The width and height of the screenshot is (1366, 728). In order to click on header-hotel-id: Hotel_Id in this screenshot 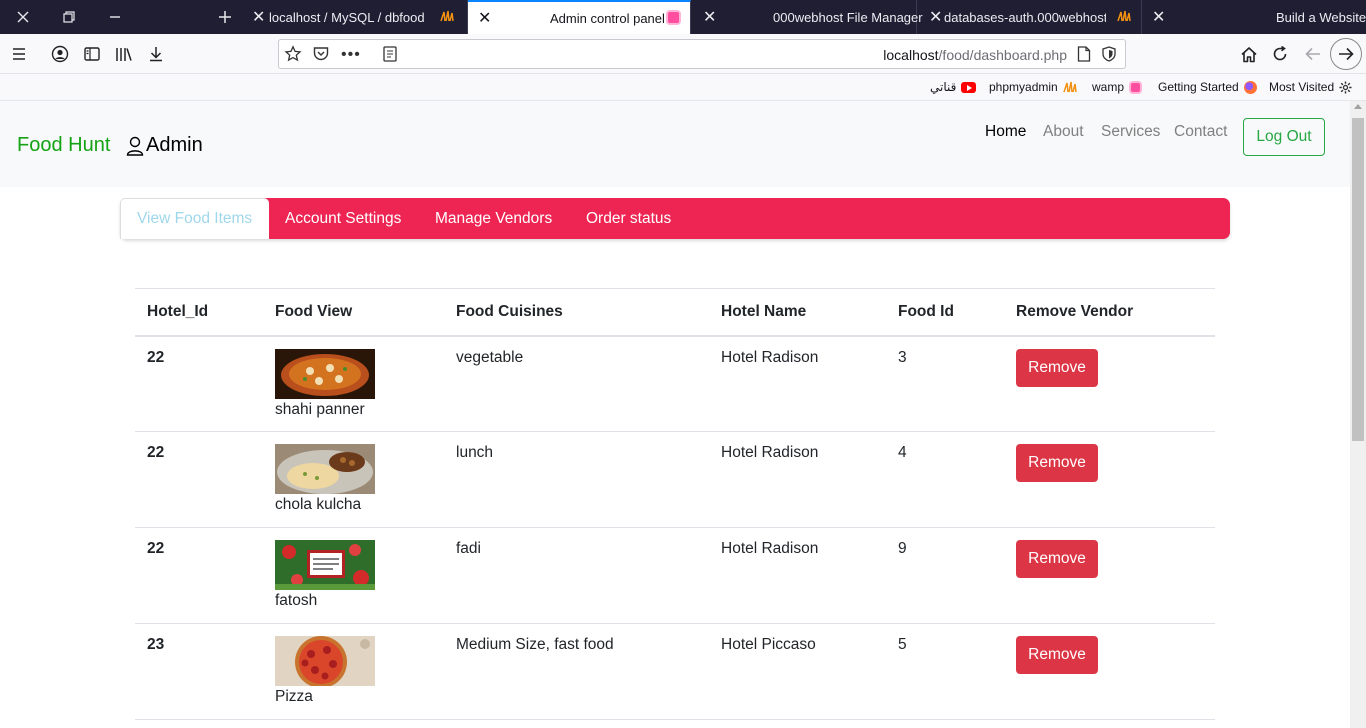, I will do `click(199, 312)`.